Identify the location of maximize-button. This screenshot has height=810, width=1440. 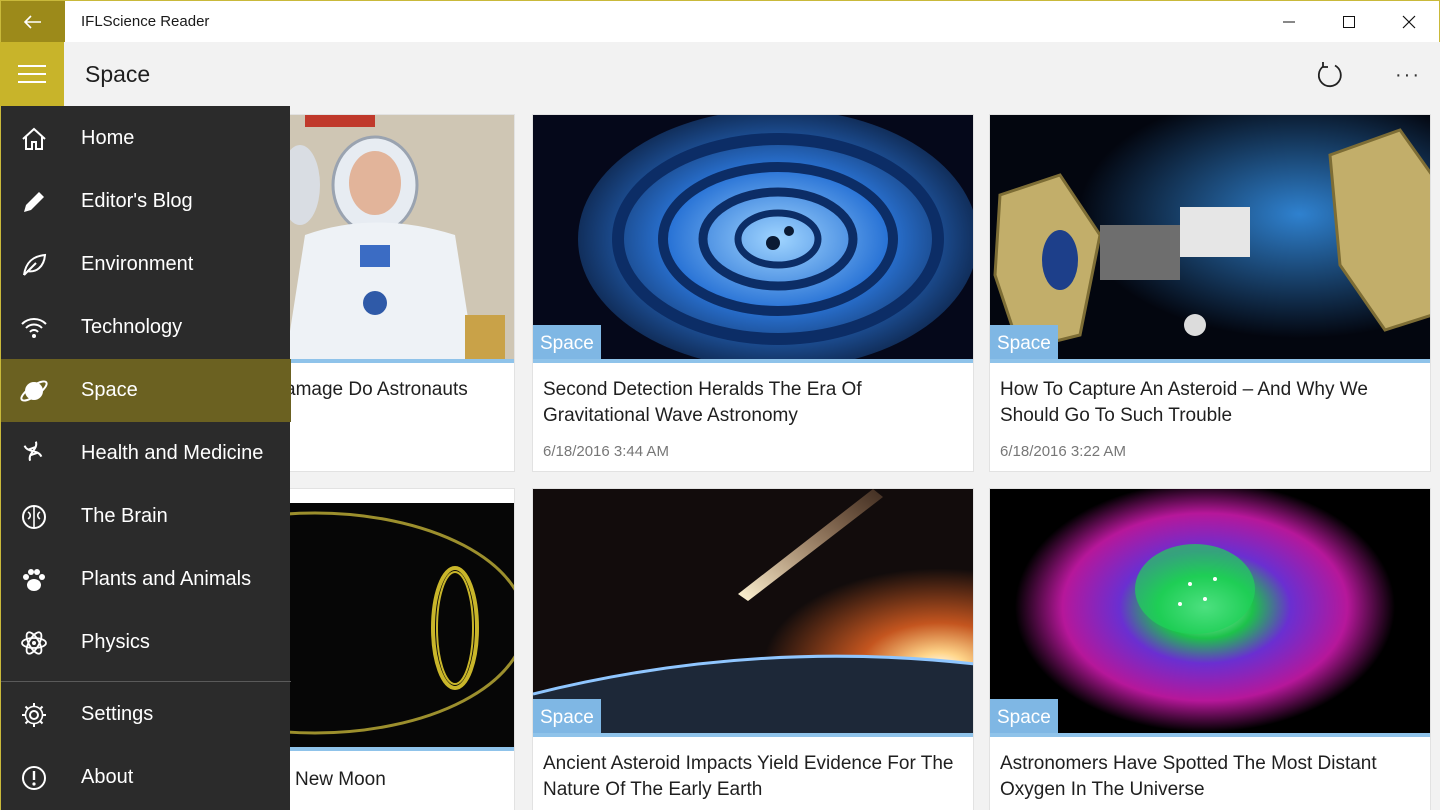
(1349, 22).